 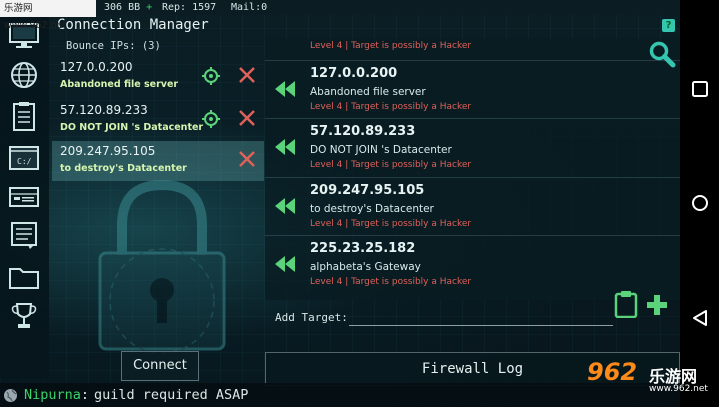 I want to click on watermark-logo: 962 乐游网 www.962.net, so click(x=648, y=379).